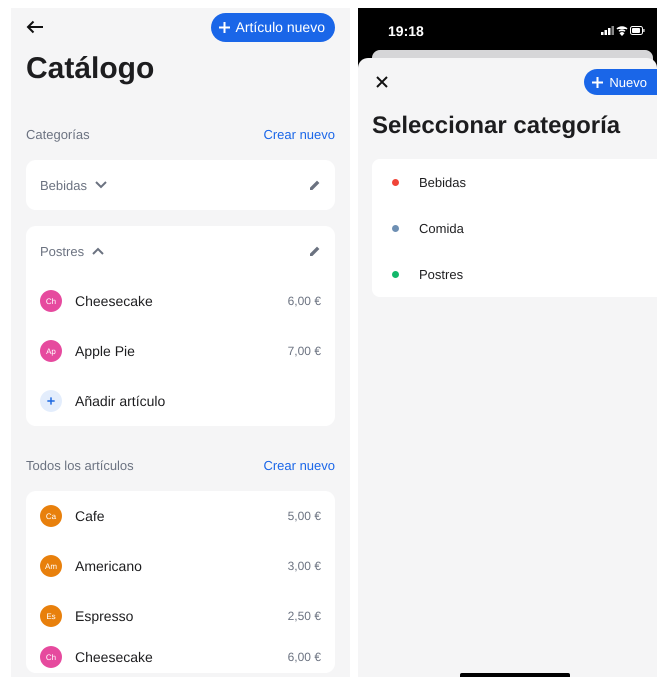 This screenshot has height=677, width=657. What do you see at coordinates (105, 351) in the screenshot?
I see `item-name: Apple Pie` at bounding box center [105, 351].